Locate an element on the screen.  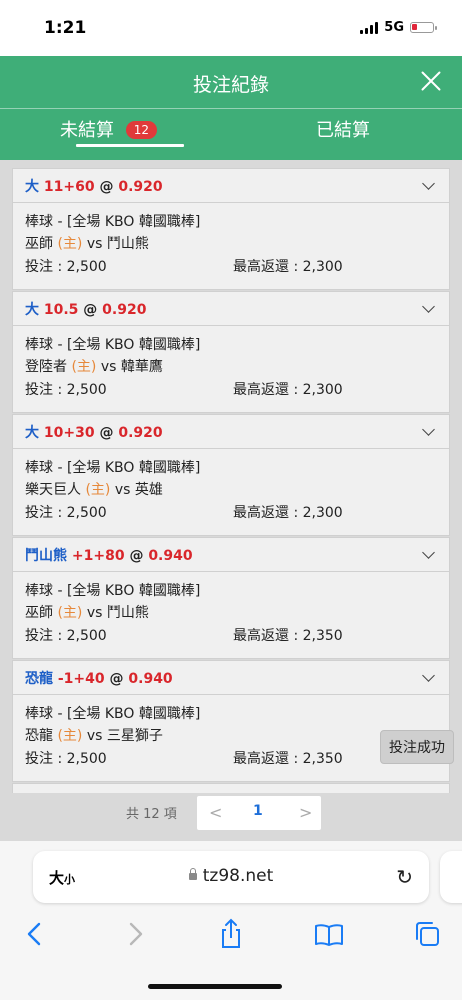
bet-odds: 0.940 is located at coordinates (150, 679).